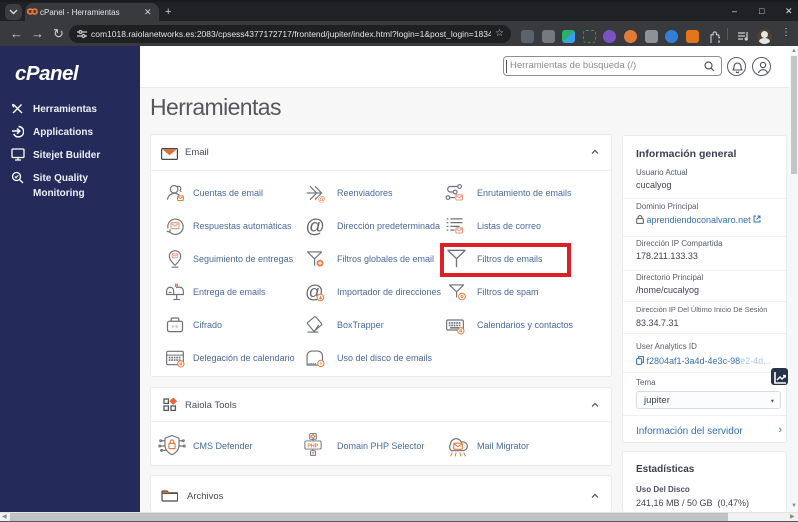 The image size is (798, 522). I want to click on svg-text: PHP, so click(312, 446).